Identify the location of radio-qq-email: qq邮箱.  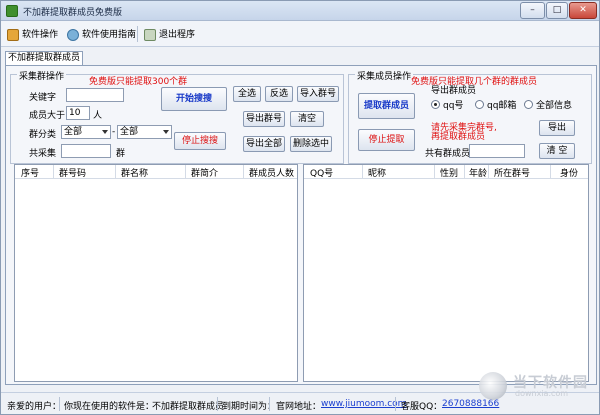
(495, 104).